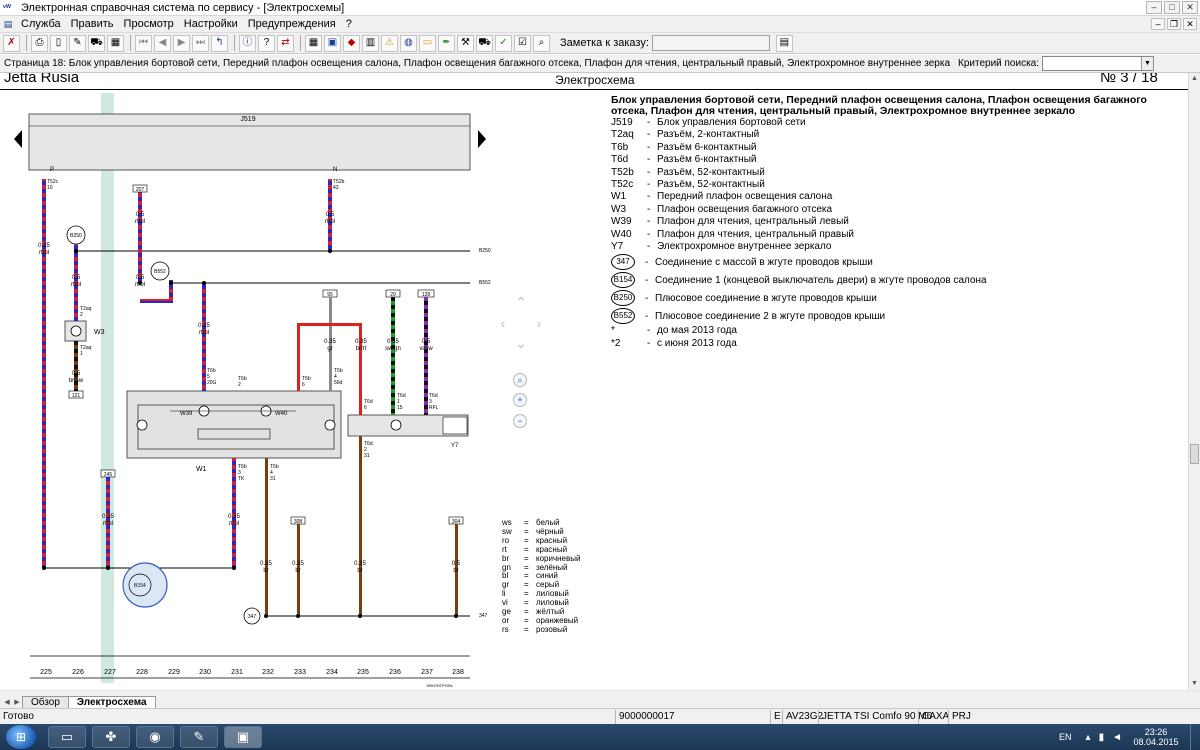 The width and height of the screenshot is (1200, 750). I want to click on zoom-out-icon: −, so click(520, 421).